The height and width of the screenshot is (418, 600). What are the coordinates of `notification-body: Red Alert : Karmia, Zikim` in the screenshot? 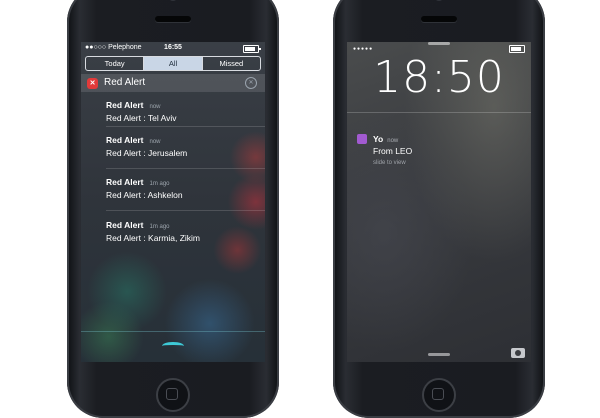 It's located at (153, 238).